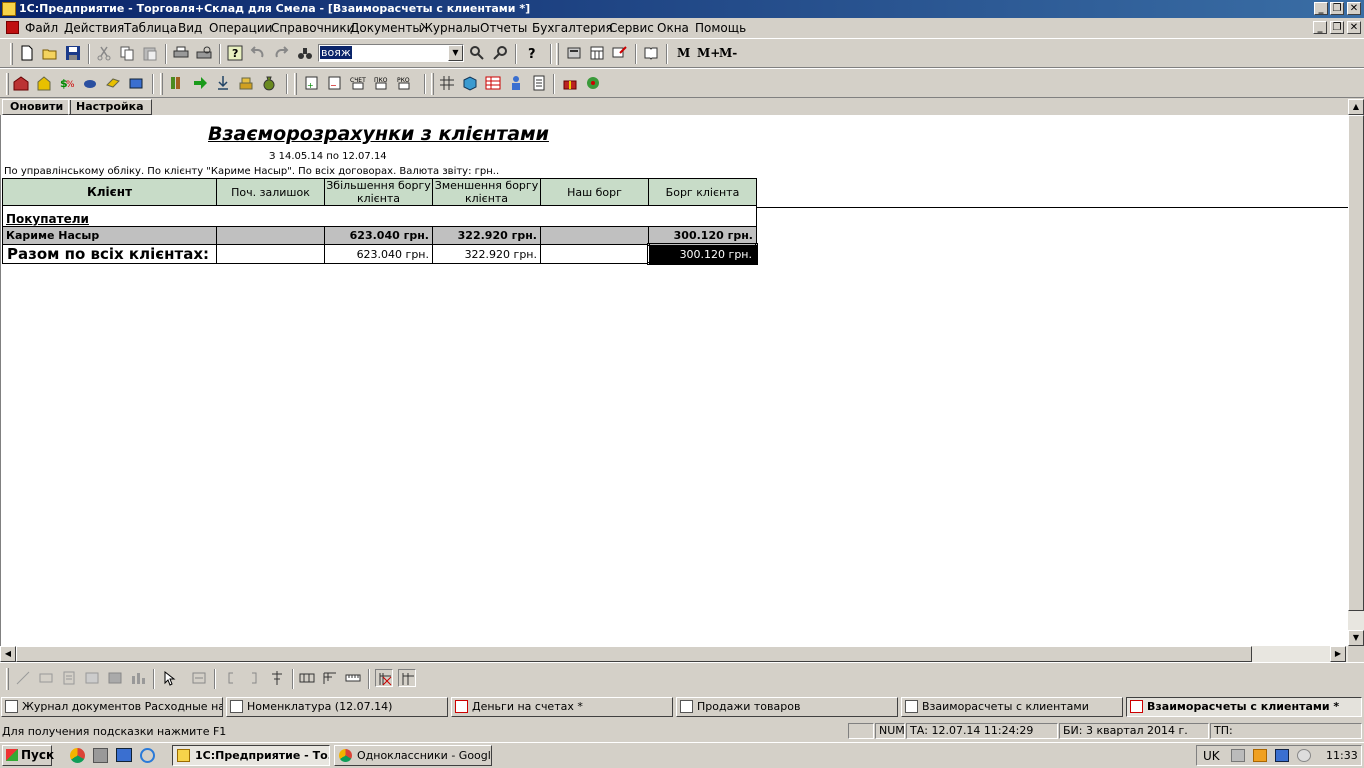  What do you see at coordinates (177, 83) in the screenshot?
I see `journal-icon` at bounding box center [177, 83].